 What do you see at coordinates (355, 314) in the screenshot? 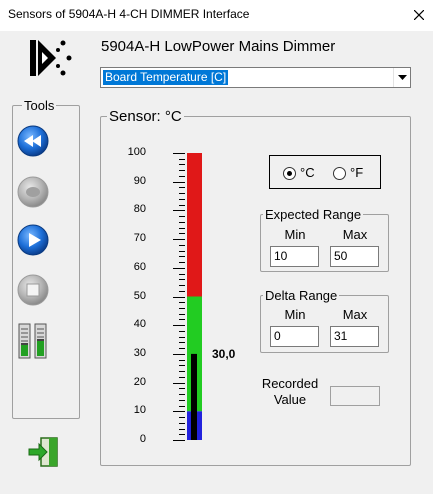
I see `delta-max-label: Max` at bounding box center [355, 314].